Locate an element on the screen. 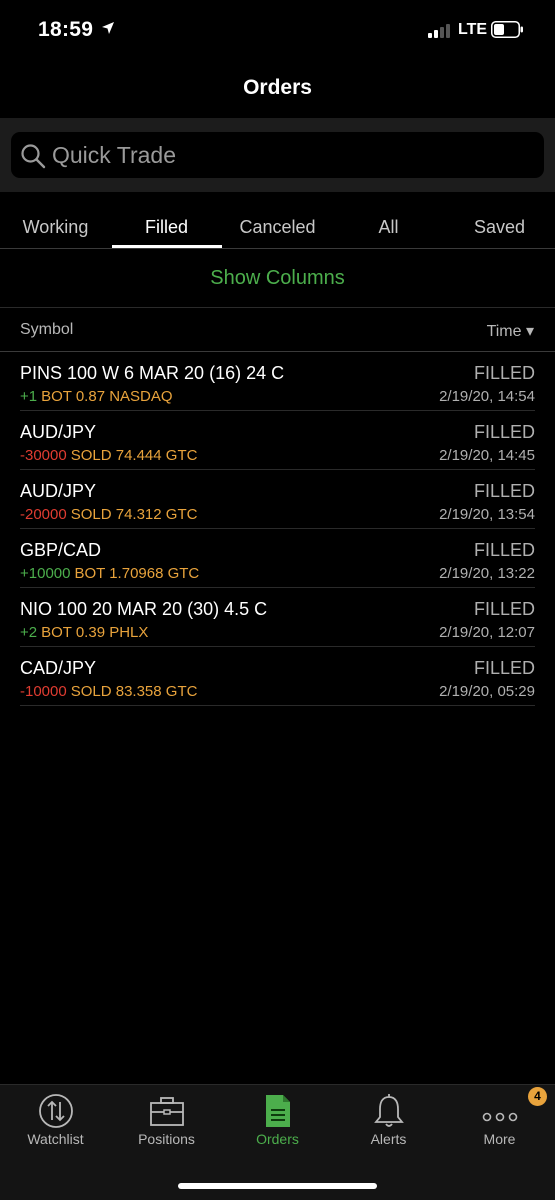 The height and width of the screenshot is (1200, 555). tab-all: All is located at coordinates (388, 228).